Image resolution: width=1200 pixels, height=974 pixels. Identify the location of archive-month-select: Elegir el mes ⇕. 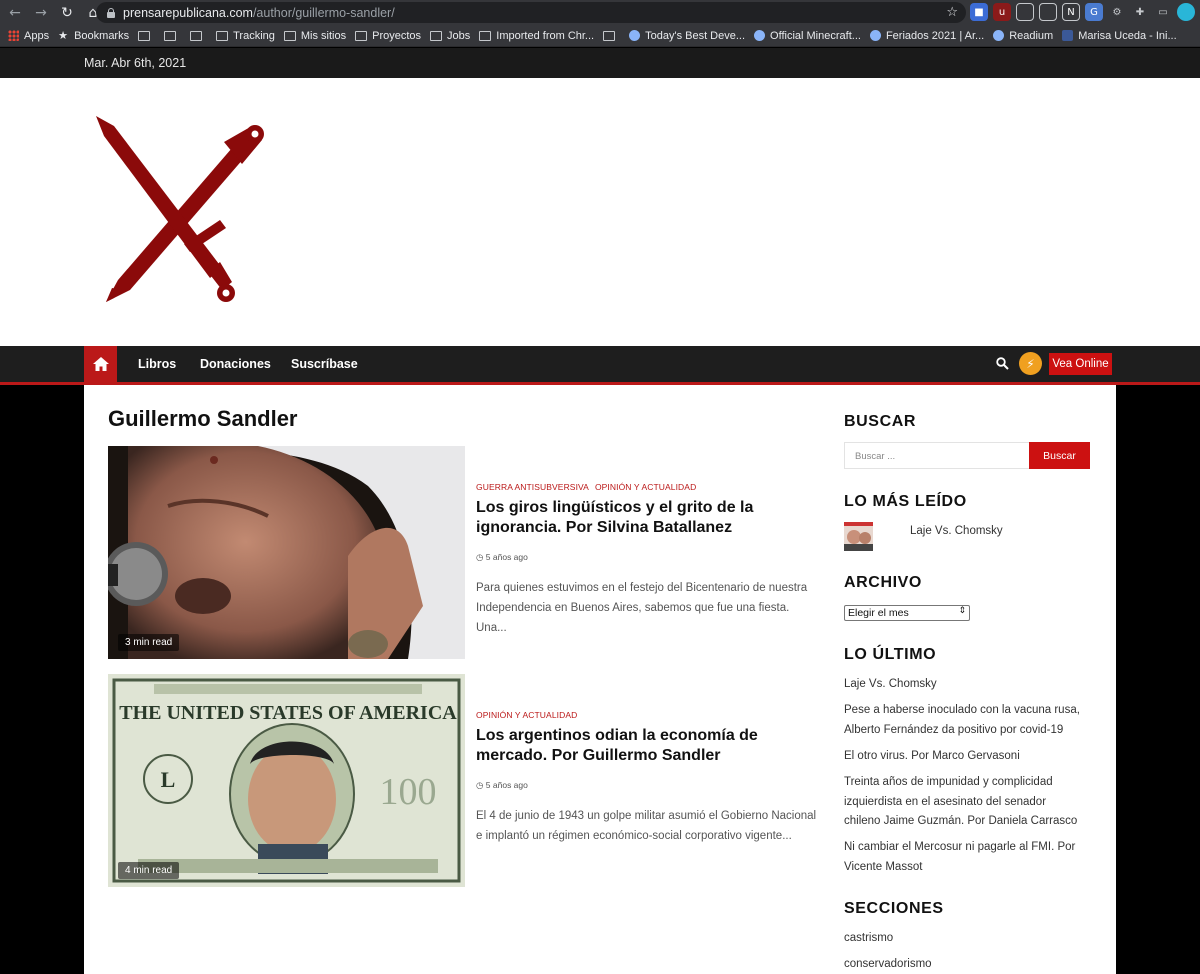
(907, 613).